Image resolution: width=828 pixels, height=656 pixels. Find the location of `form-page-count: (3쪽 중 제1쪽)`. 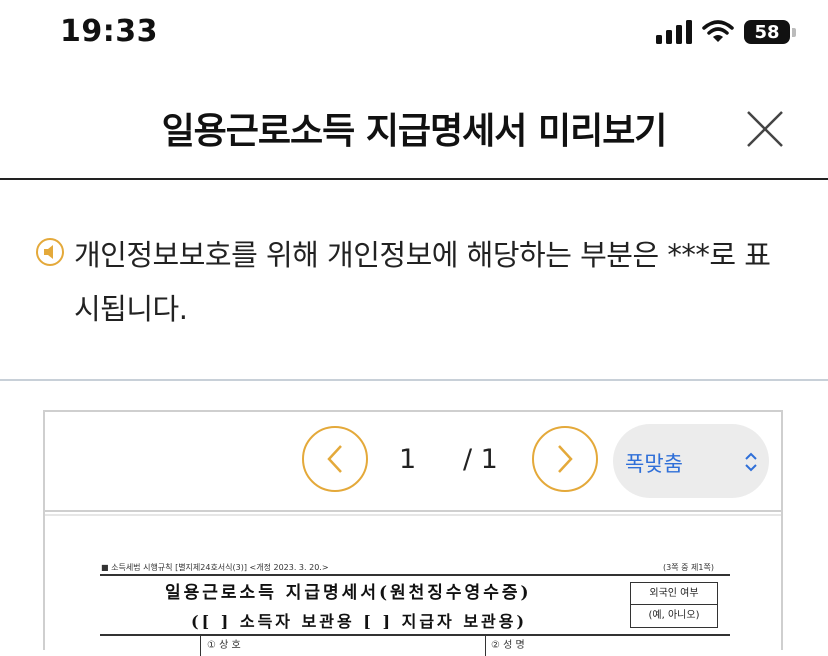

form-page-count: (3쪽 중 제1쪽) is located at coordinates (688, 567).